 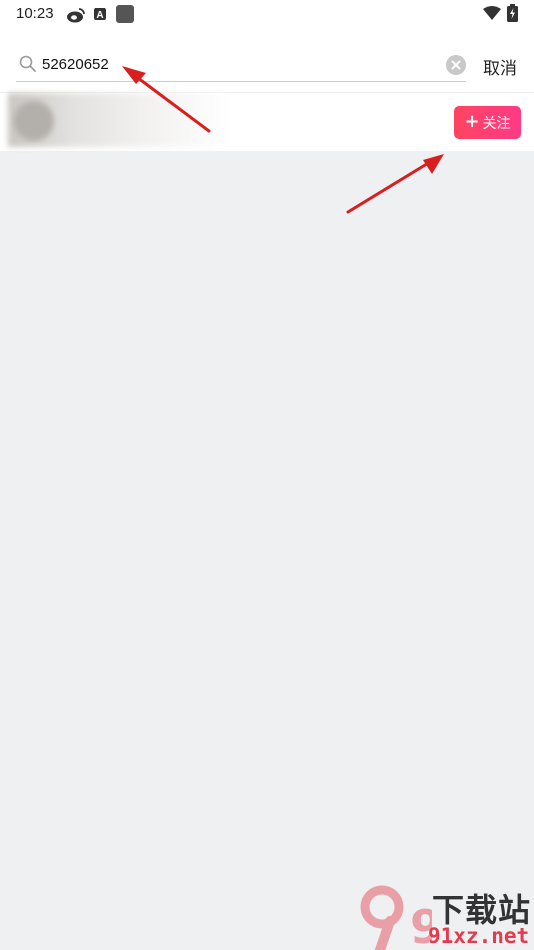 What do you see at coordinates (34, 121) in the screenshot?
I see `avatar` at bounding box center [34, 121].